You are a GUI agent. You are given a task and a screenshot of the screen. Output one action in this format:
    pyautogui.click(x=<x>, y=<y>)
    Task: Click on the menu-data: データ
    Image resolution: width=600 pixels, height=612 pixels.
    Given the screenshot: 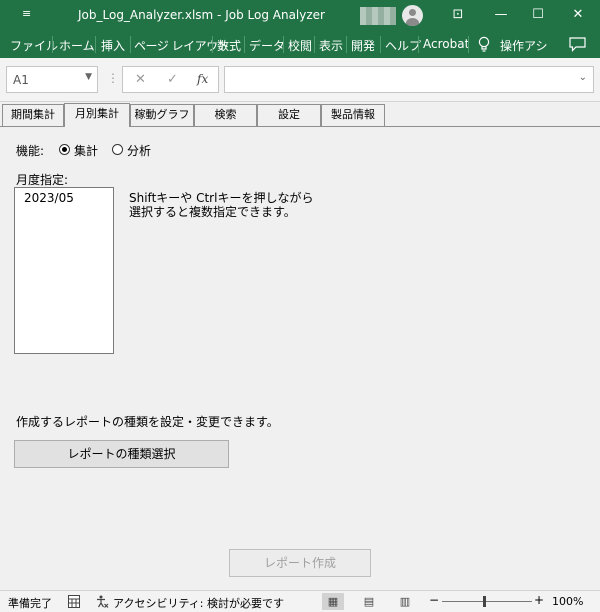 What is the action you would take?
    pyautogui.click(x=267, y=45)
    